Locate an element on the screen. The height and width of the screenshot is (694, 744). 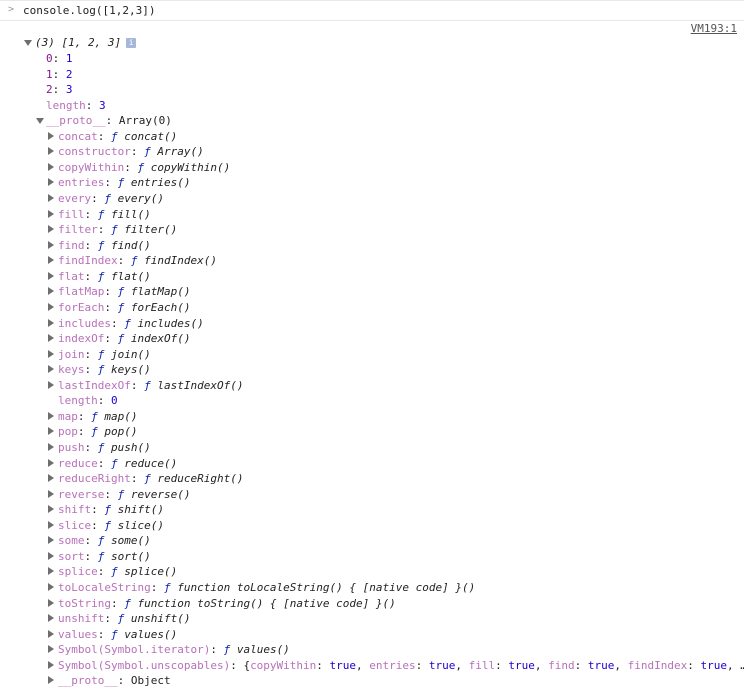
symbol-iterator-row: Symbol(Symbol.iterator): ƒ values() is located at coordinates (174, 649).